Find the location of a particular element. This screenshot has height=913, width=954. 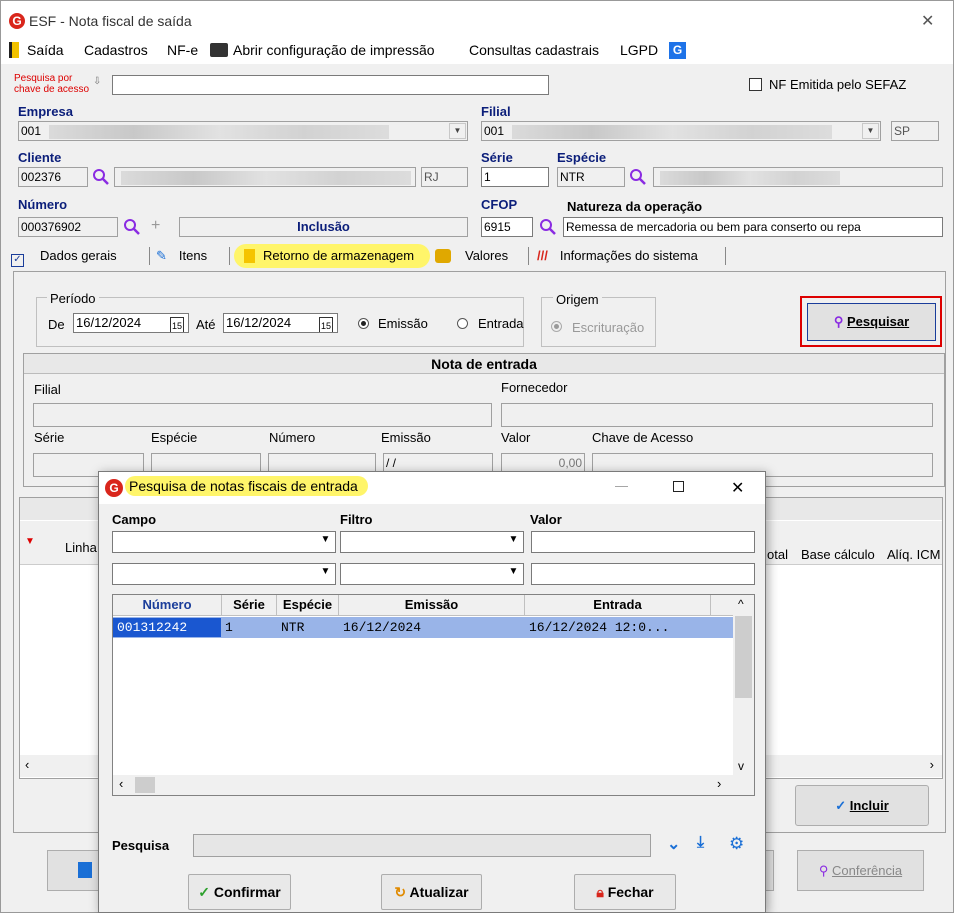

confirmar-label: Confirmar is located at coordinates (247, 892).